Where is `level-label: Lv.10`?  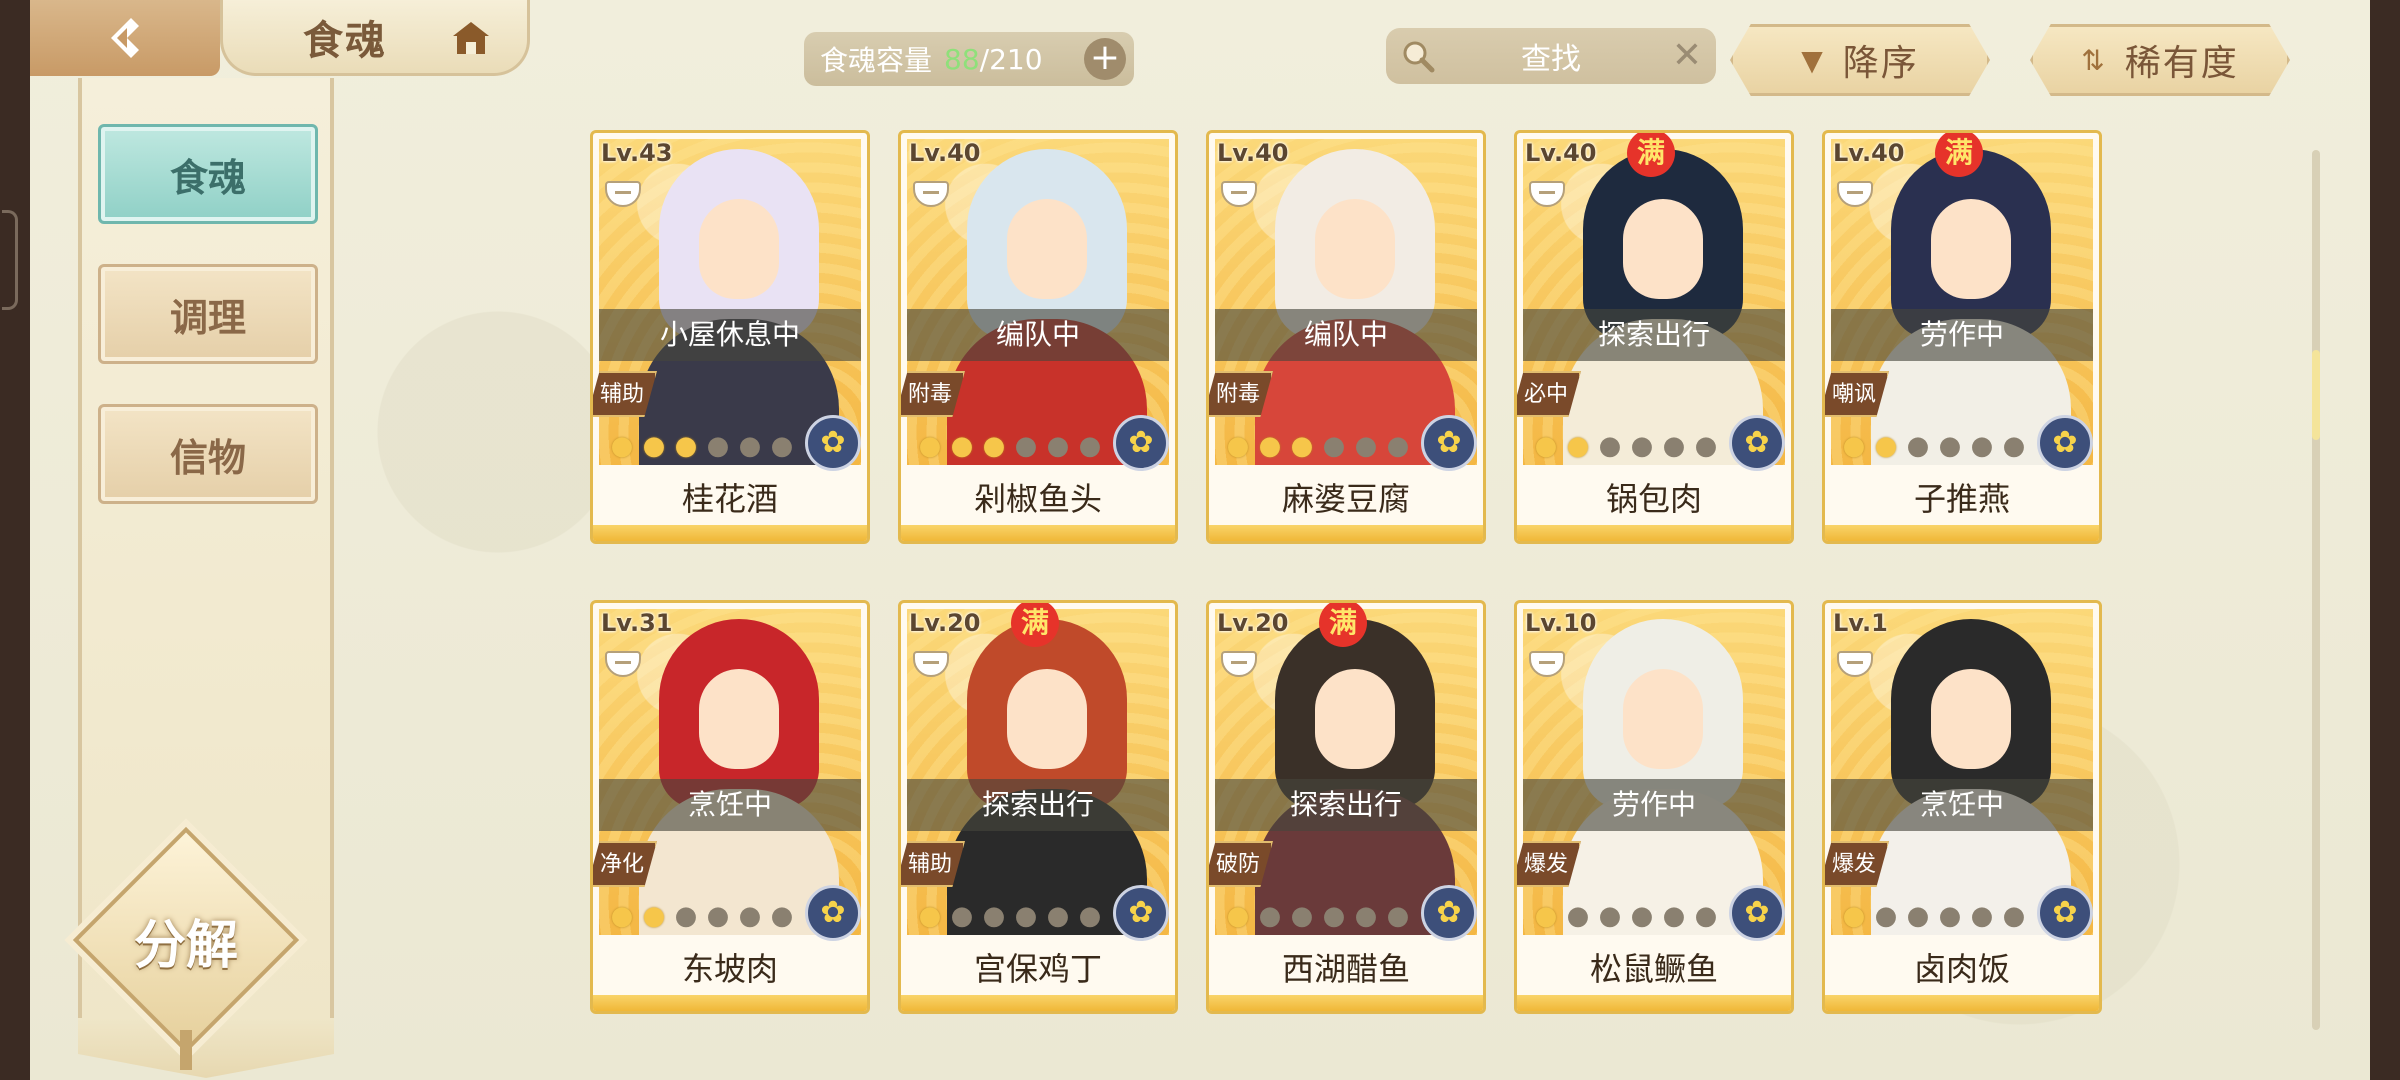
level-label: Lv.10 is located at coordinates (1561, 623).